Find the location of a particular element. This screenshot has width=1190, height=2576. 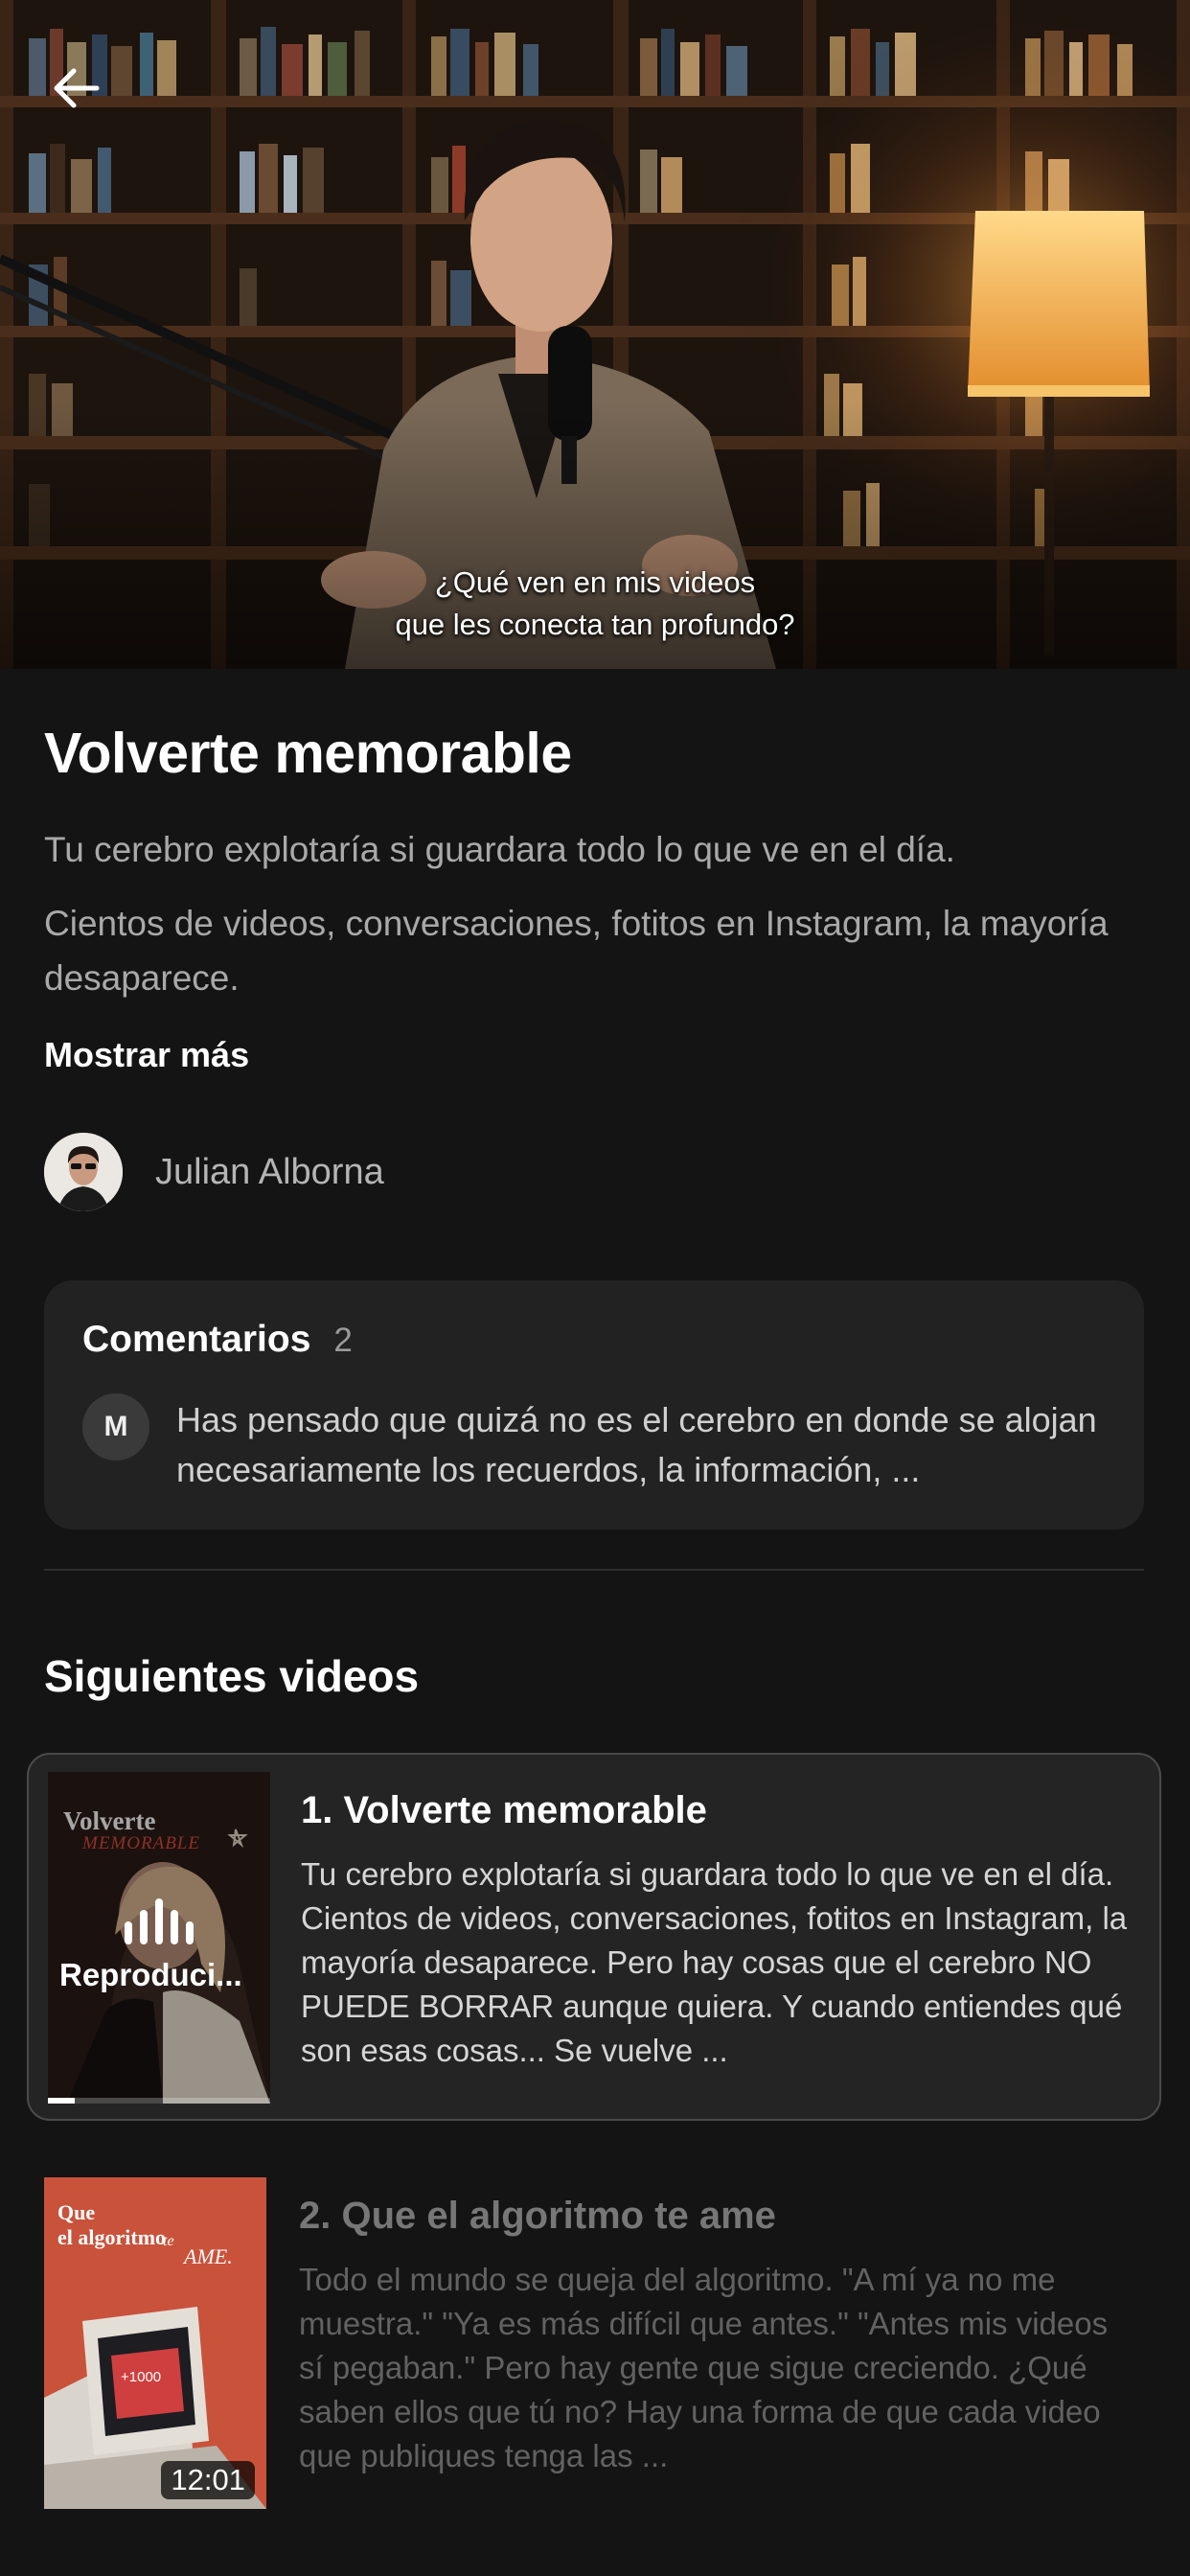

author-avatar is located at coordinates (84, 1172).